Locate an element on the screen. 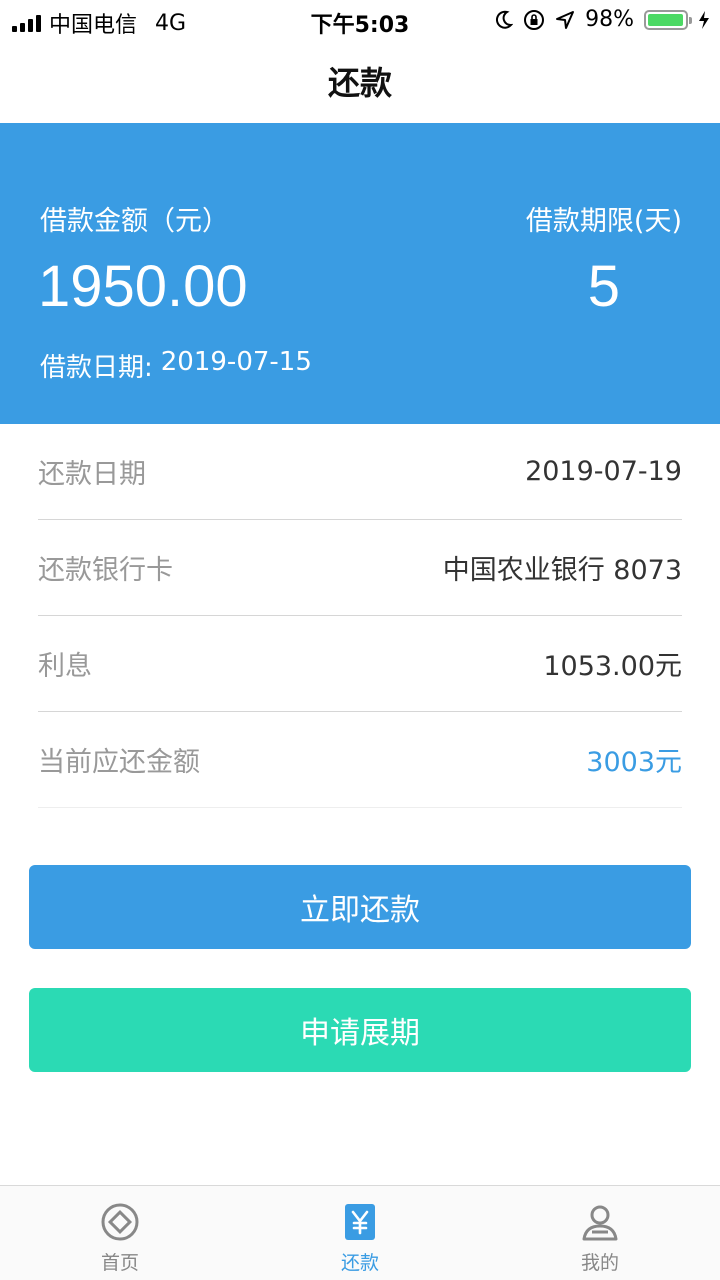 The width and height of the screenshot is (720, 1280). amount-due-value: 3003元 is located at coordinates (634, 762).